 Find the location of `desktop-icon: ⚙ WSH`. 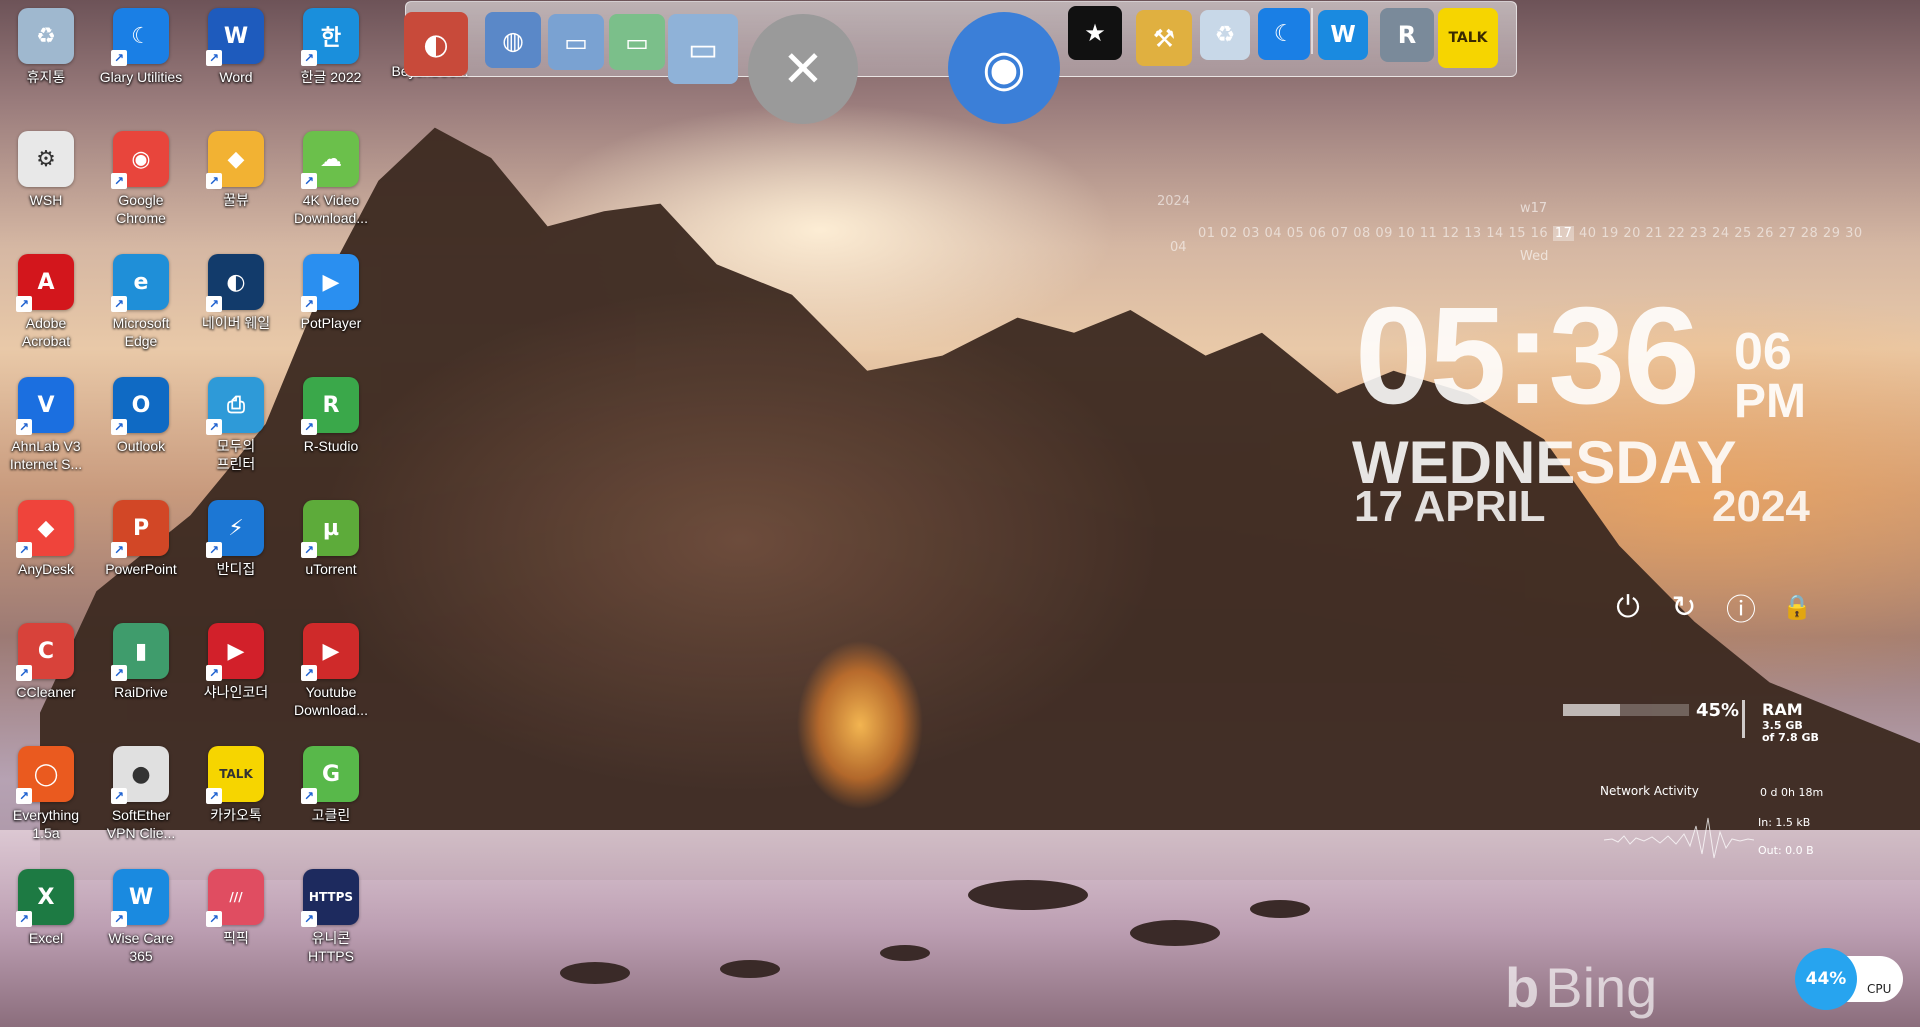

desktop-icon: ⚙ WSH is located at coordinates (46, 166).